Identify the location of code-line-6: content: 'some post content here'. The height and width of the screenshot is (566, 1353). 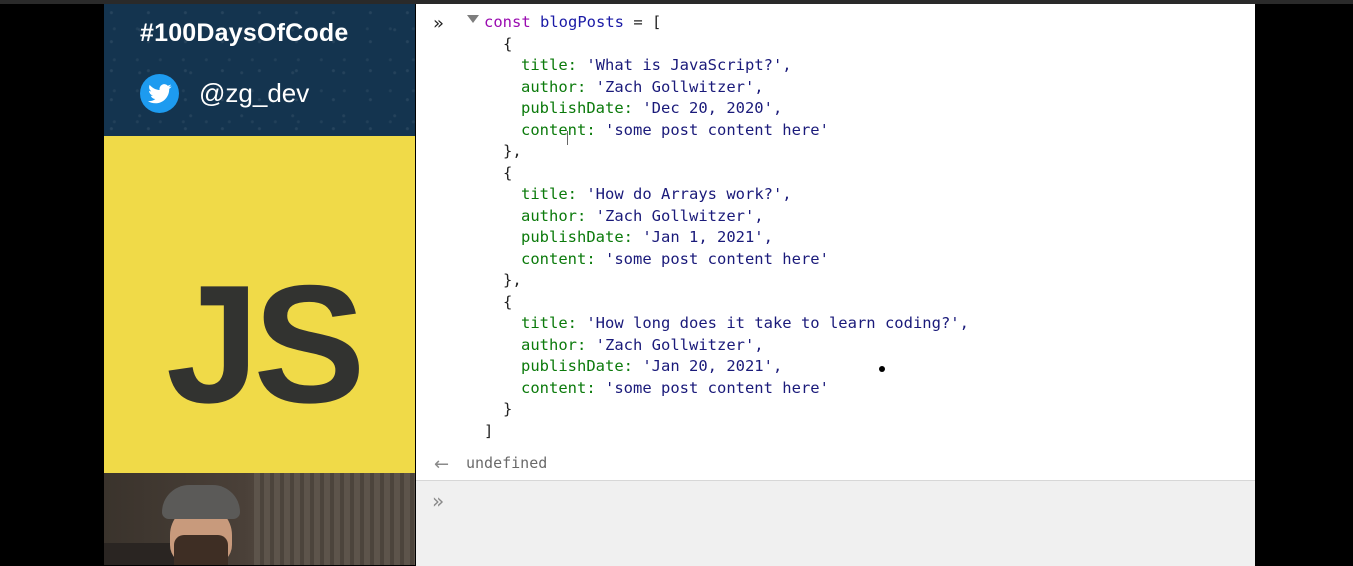
(675, 130).